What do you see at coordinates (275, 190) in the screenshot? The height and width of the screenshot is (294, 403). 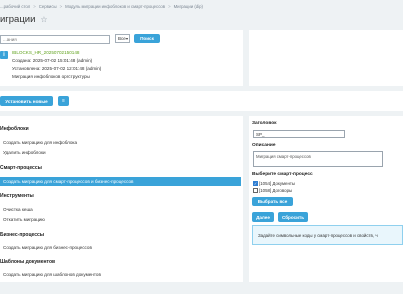 I see `smart-option-label: [1058] Договоры` at bounding box center [275, 190].